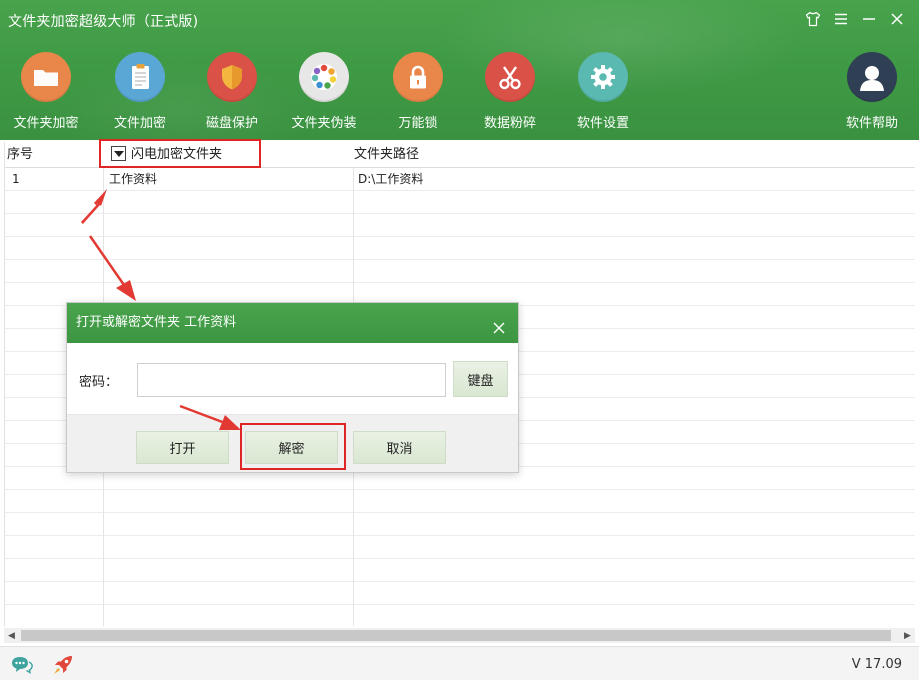 The image size is (919, 680). What do you see at coordinates (133, 179) in the screenshot?
I see `row-folder-name: 工作资料` at bounding box center [133, 179].